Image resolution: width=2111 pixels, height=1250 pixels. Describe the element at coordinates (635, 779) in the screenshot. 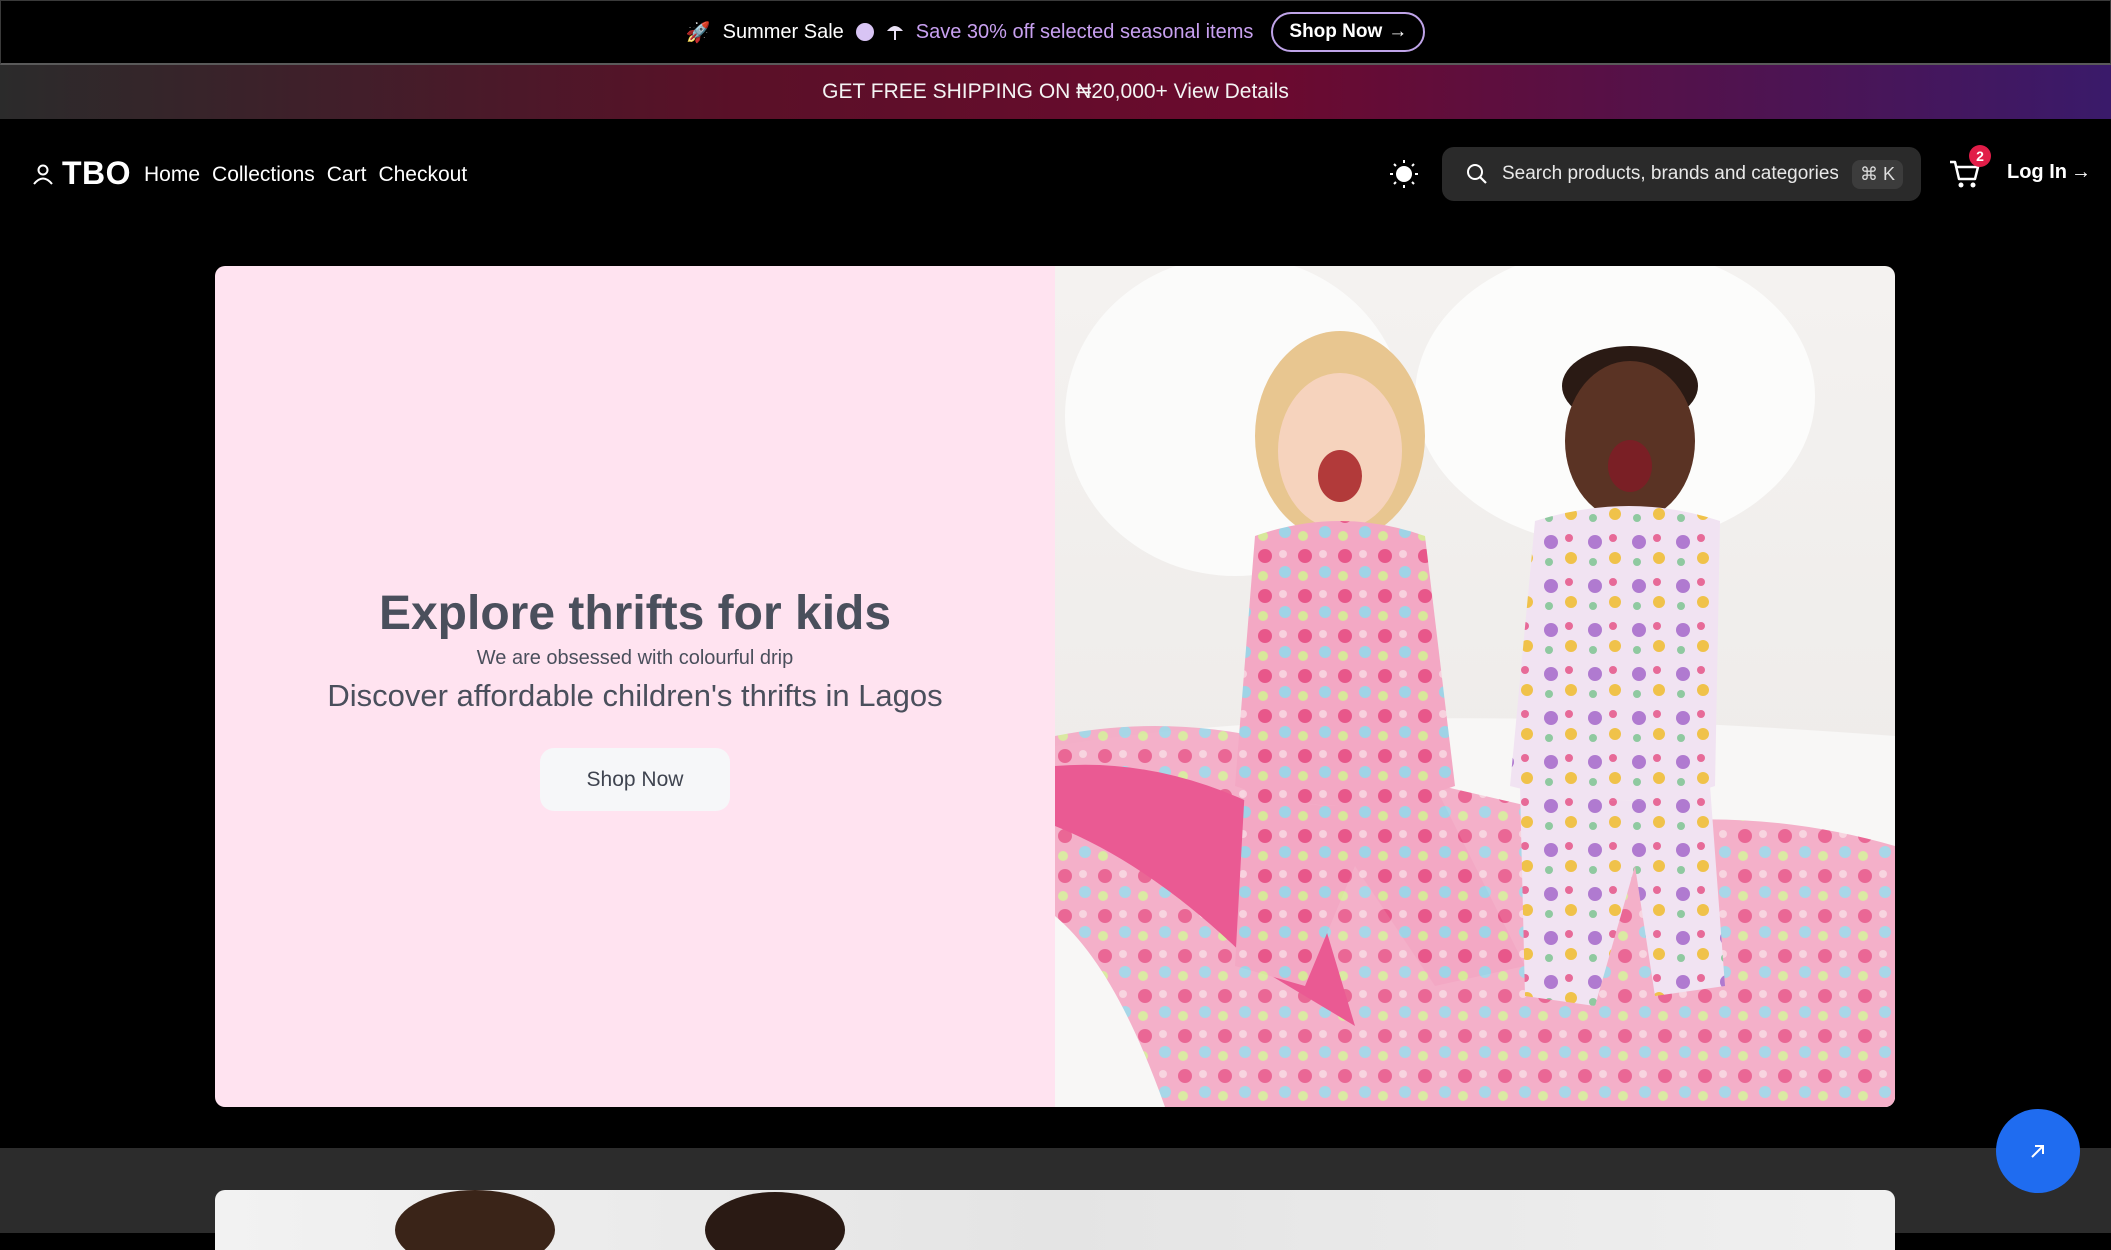

I see `hero-shop-now-button: Shop Now` at that location.